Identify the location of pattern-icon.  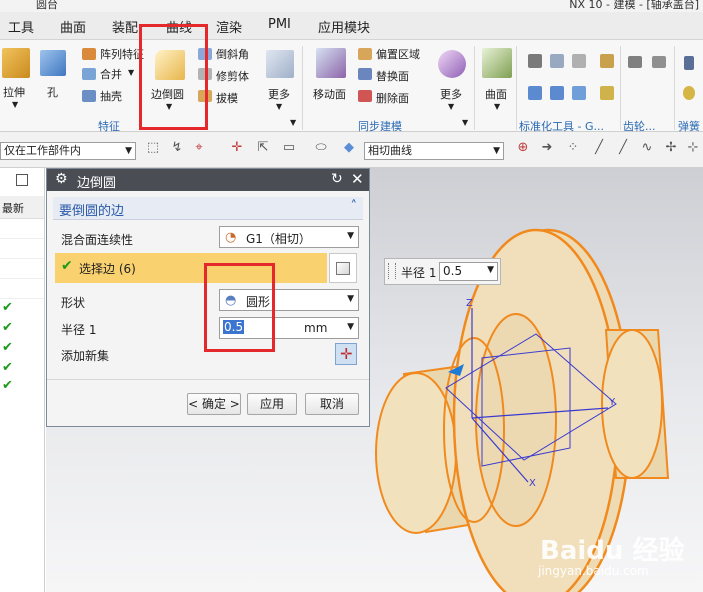
(89, 54).